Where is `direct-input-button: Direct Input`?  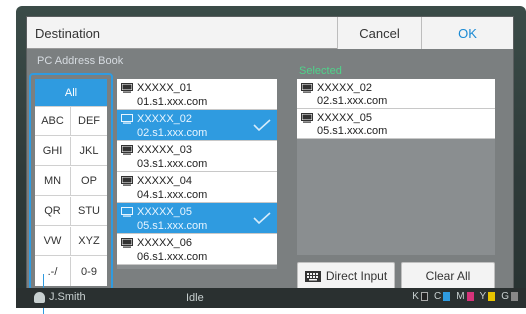 direct-input-button: Direct Input is located at coordinates (346, 276).